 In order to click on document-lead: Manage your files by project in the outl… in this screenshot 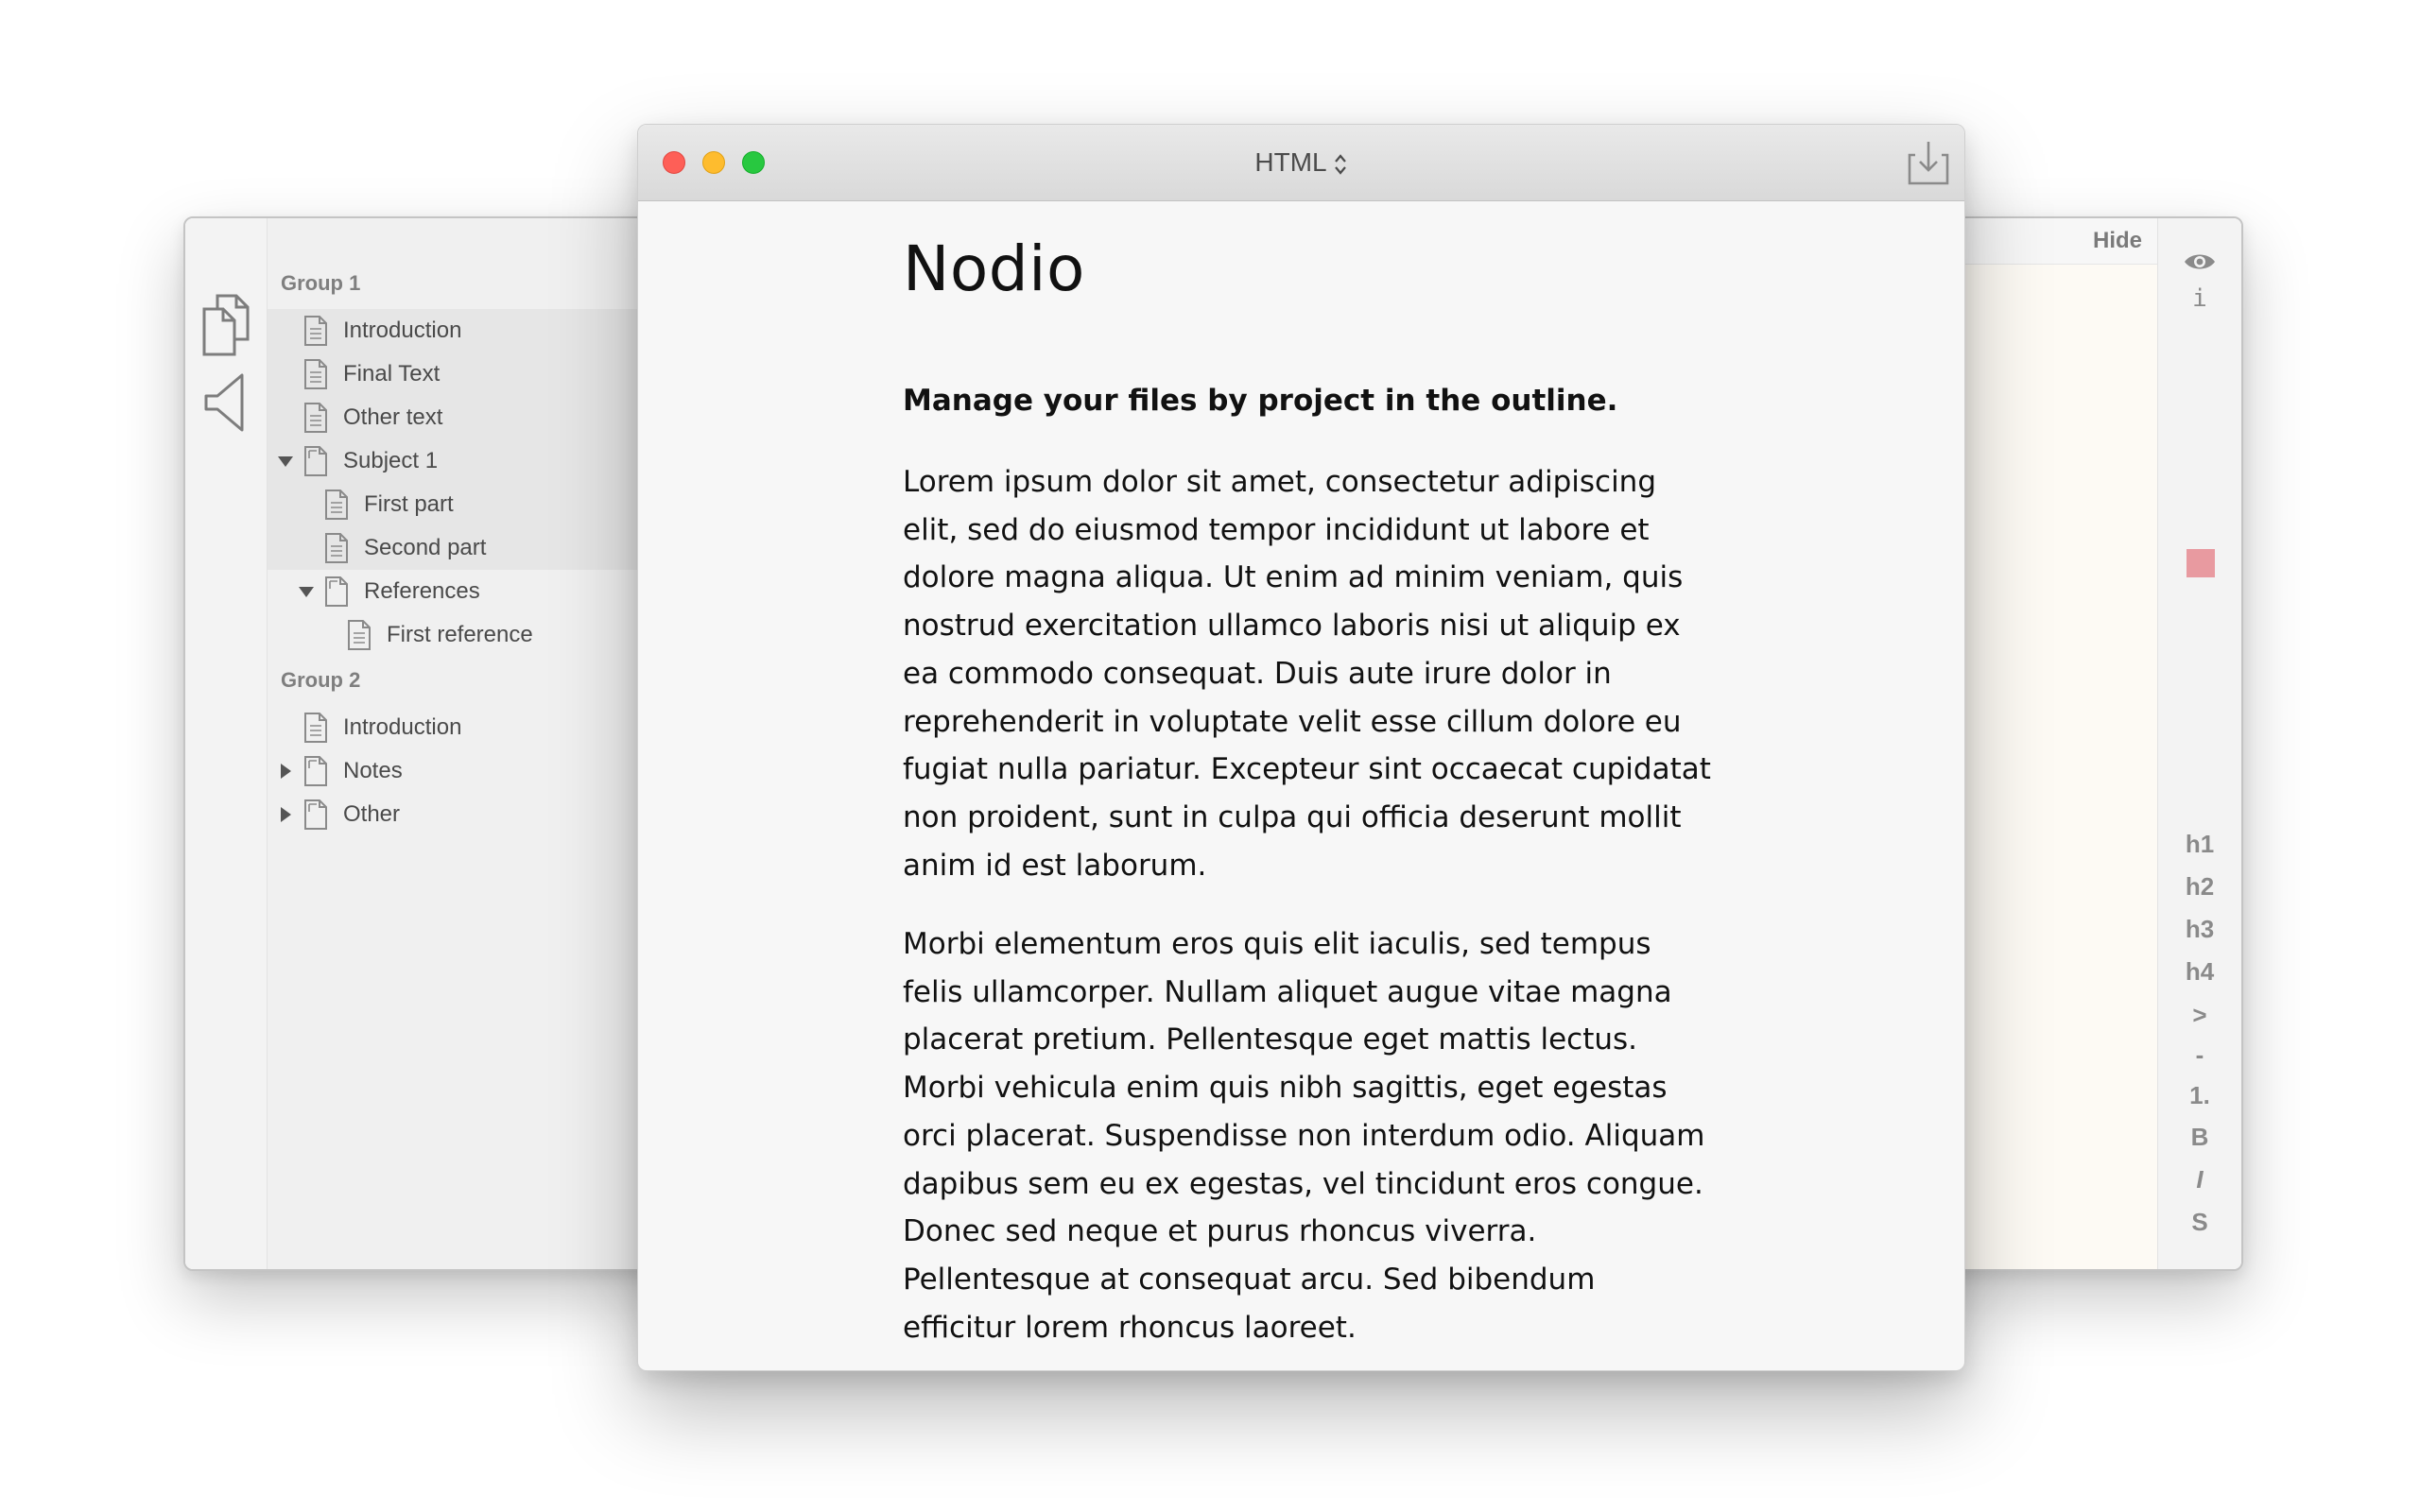, I will do `click(1260, 401)`.